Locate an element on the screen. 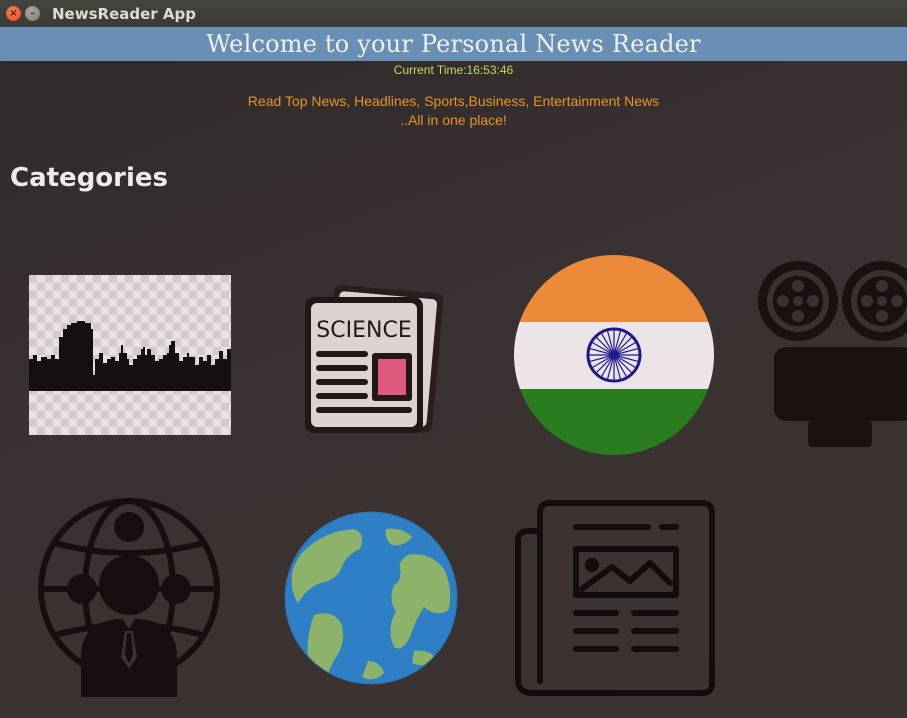 The width and height of the screenshot is (907, 718). category-india is located at coordinates (614, 355).